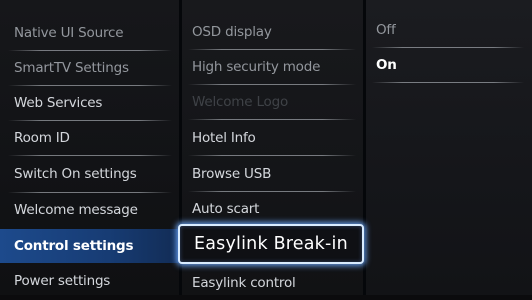  Describe the element at coordinates (90, 138) in the screenshot. I see `menu-item-room-id: Room ID` at that location.